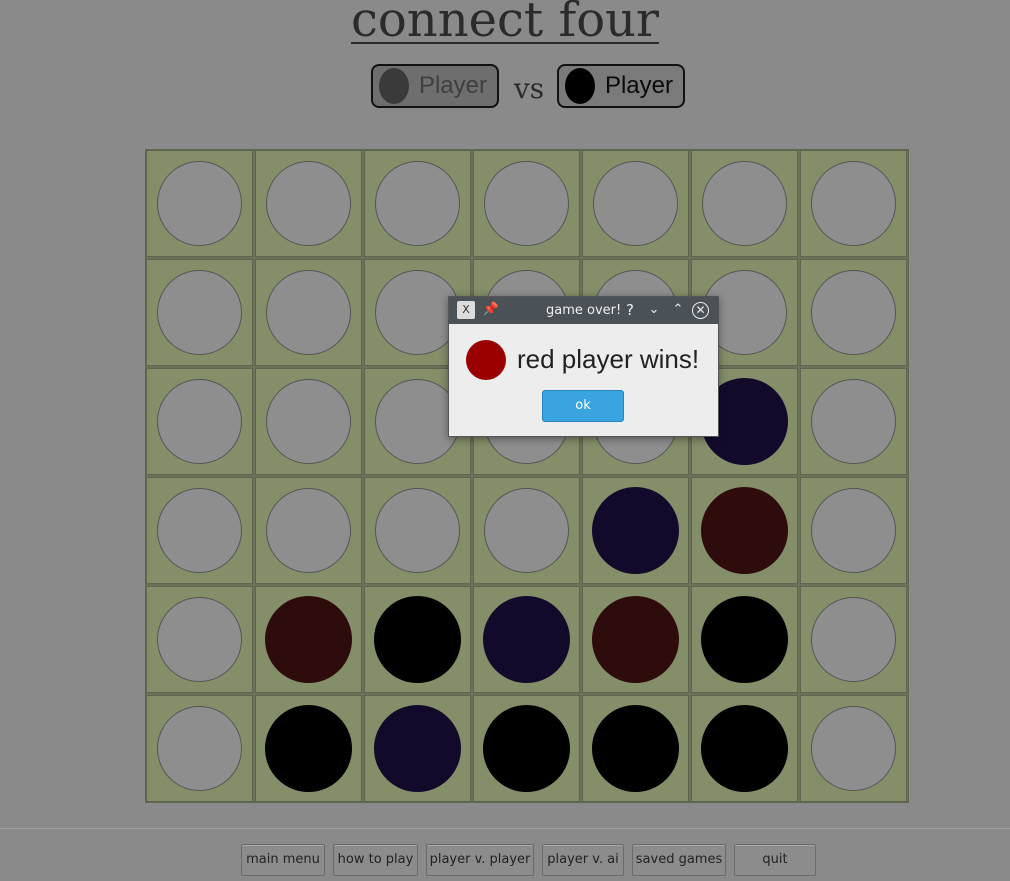 The width and height of the screenshot is (1010, 881). I want to click on player-one-badge: Player, so click(435, 86).